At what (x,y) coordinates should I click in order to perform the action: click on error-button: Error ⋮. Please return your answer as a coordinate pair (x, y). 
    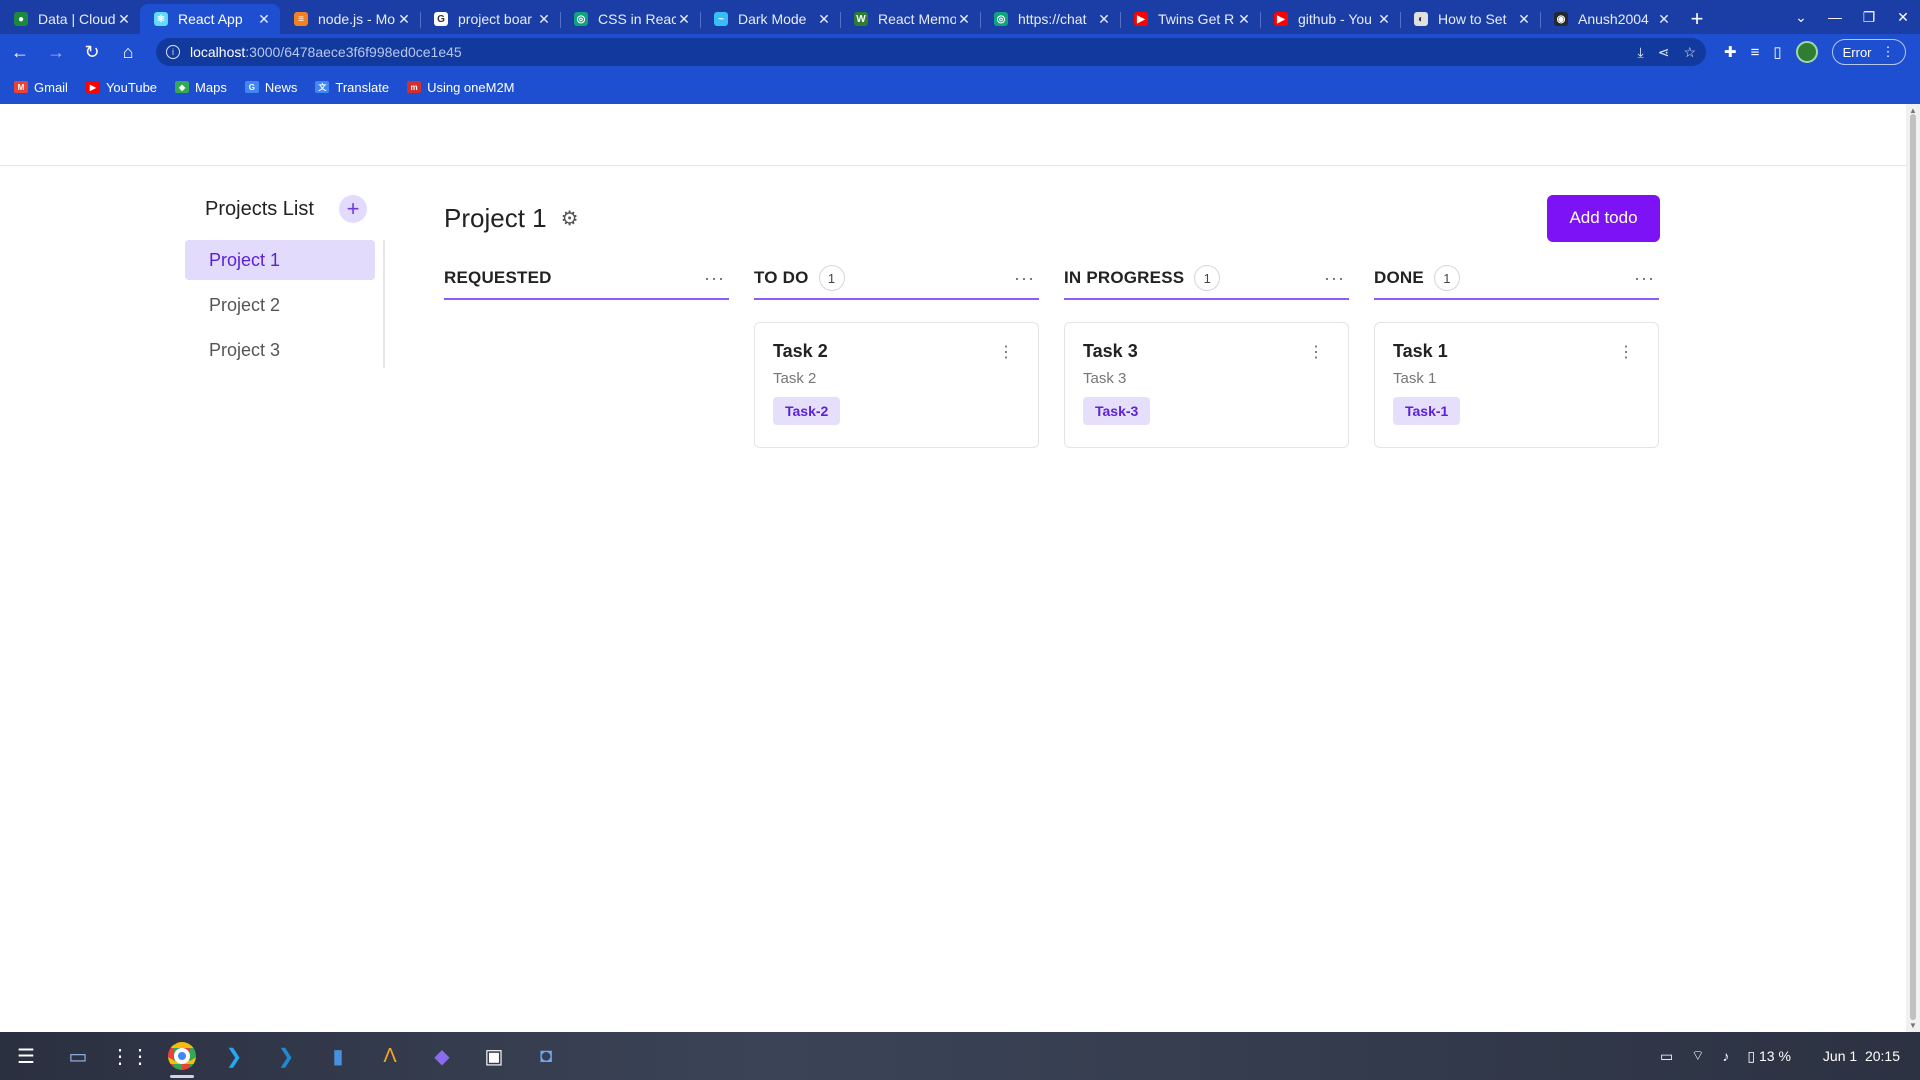
    Looking at the image, I should click on (1868, 52).